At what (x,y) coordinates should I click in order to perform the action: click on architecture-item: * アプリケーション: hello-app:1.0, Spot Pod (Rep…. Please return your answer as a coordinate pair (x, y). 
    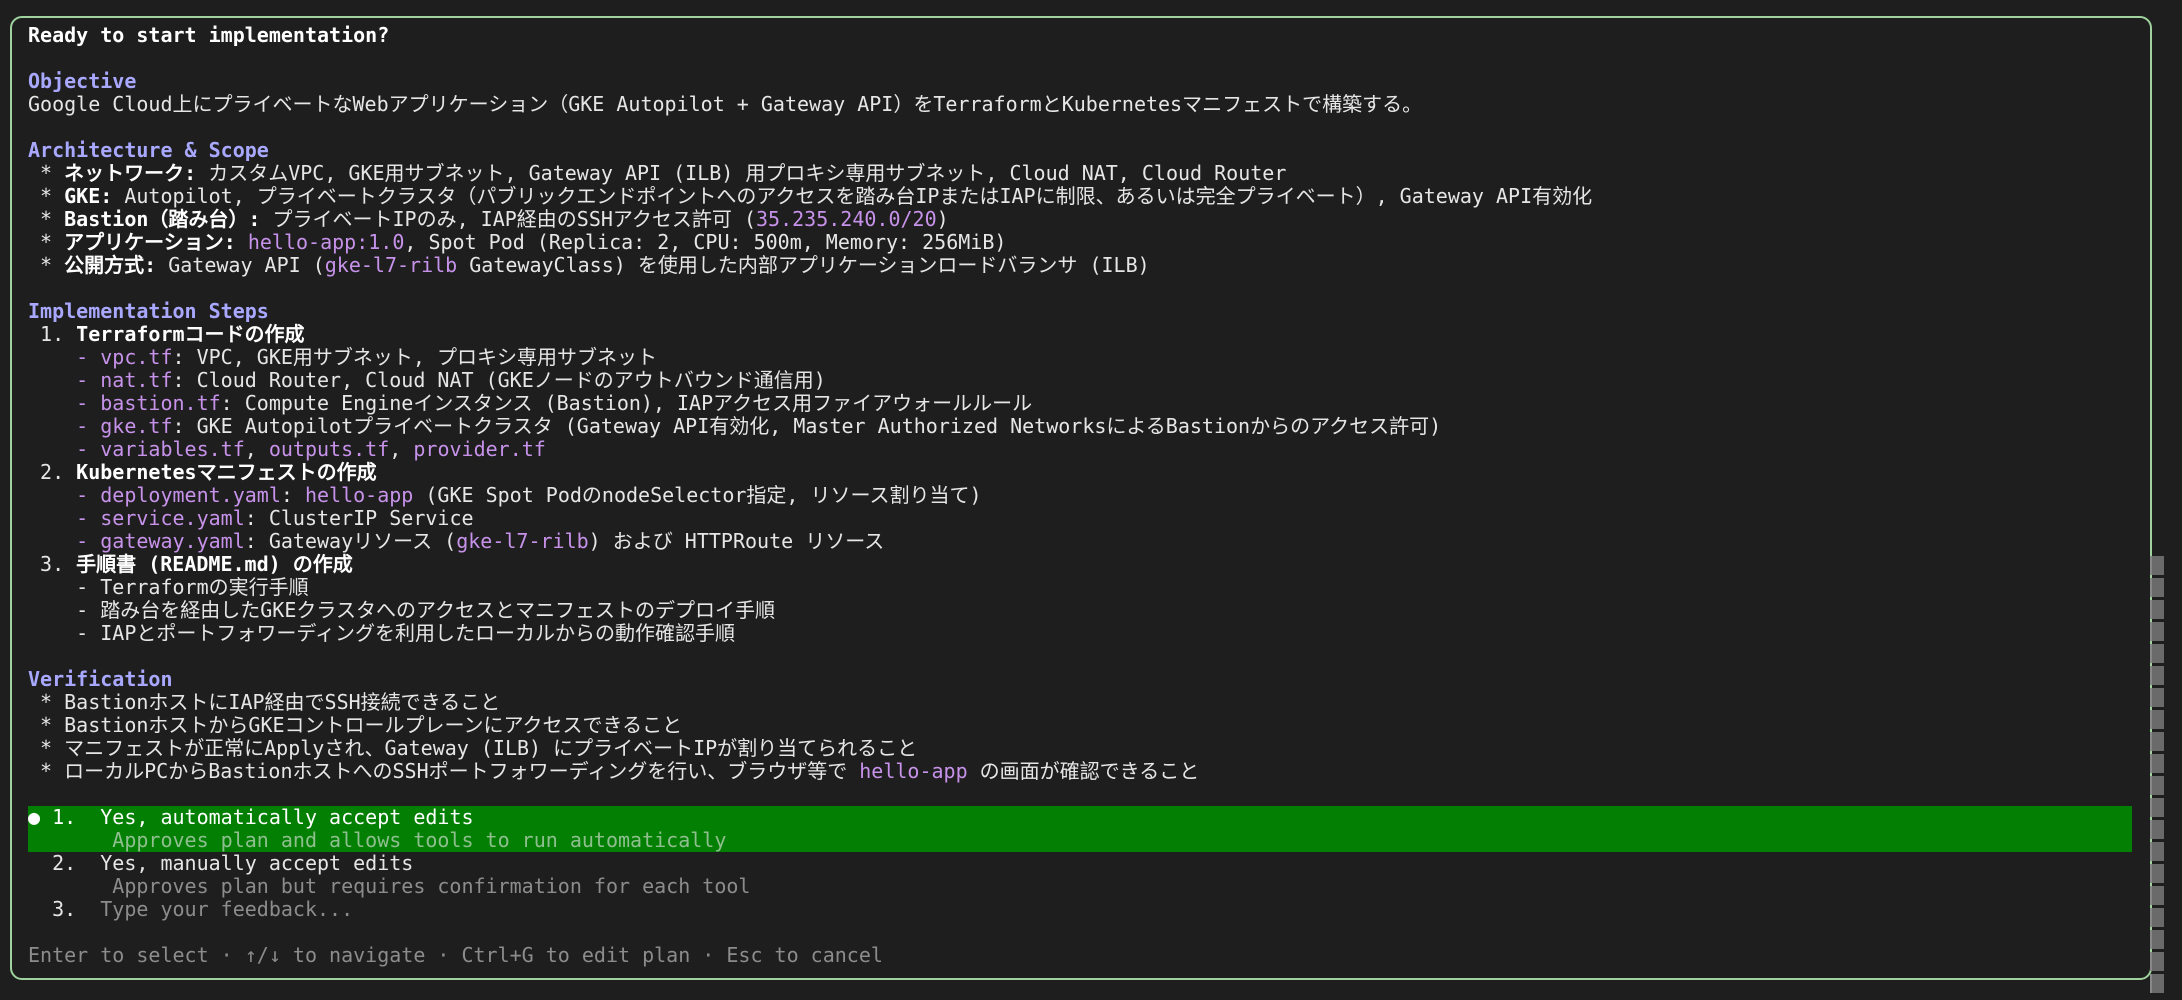
    Looking at the image, I should click on (517, 242).